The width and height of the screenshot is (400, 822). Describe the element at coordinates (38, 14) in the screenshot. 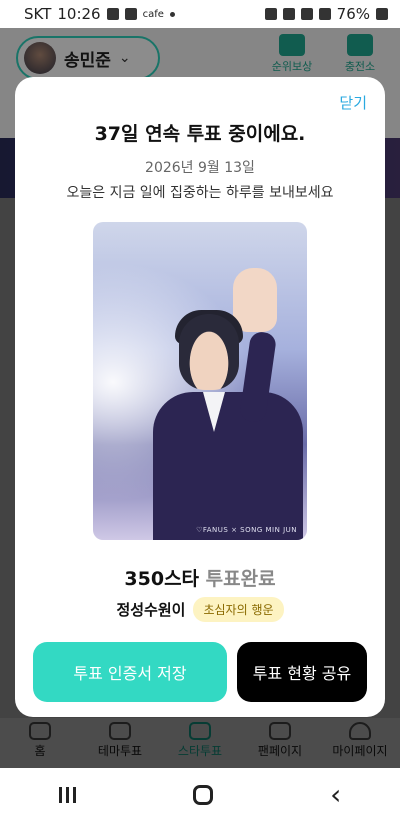

I see `carrier-label: SKT` at that location.